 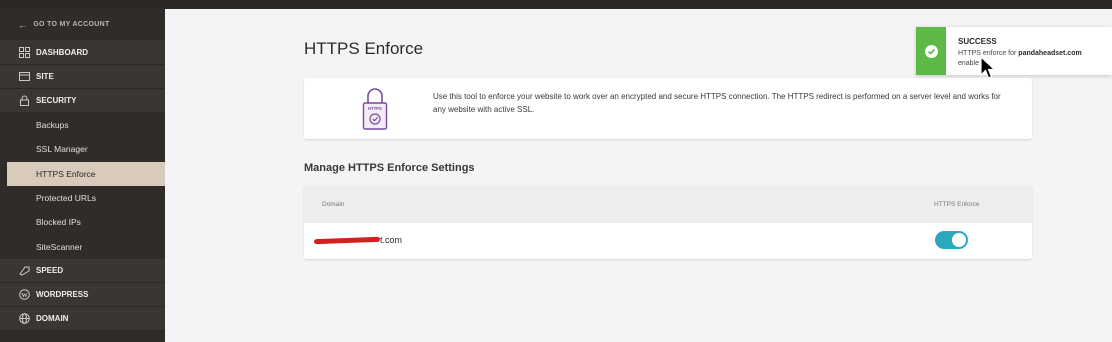 I want to click on sidebar-item-label: DASHBOARD, so click(x=62, y=52).